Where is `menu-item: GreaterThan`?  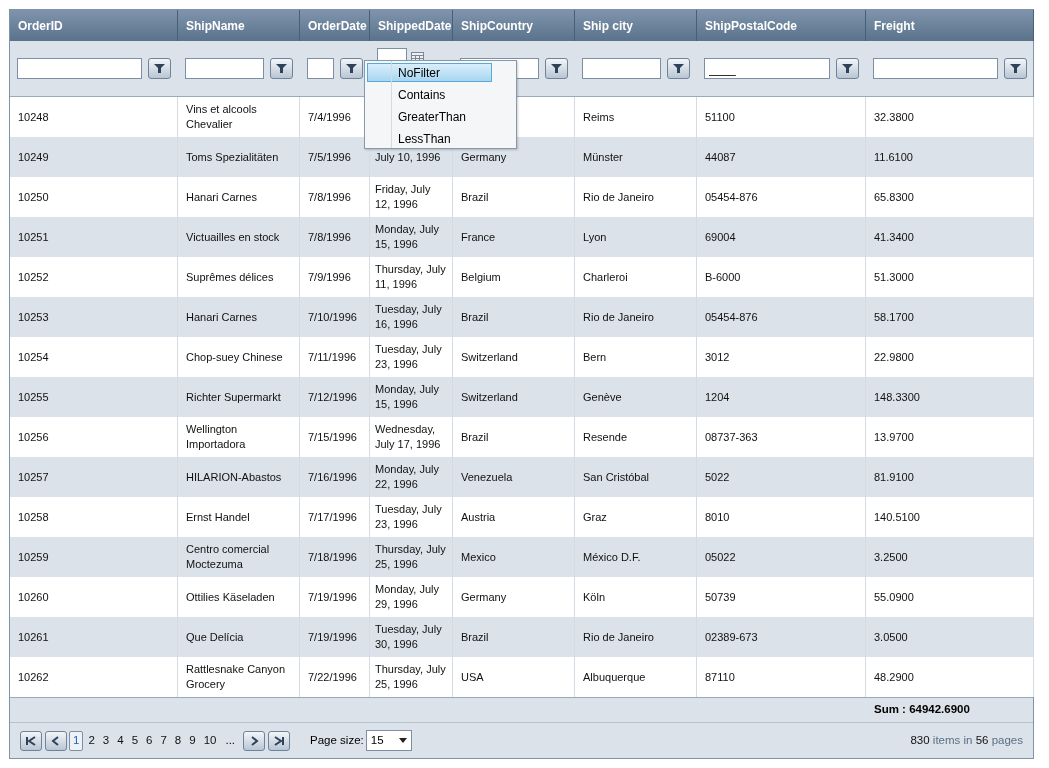
menu-item: GreaterThan is located at coordinates (429, 116).